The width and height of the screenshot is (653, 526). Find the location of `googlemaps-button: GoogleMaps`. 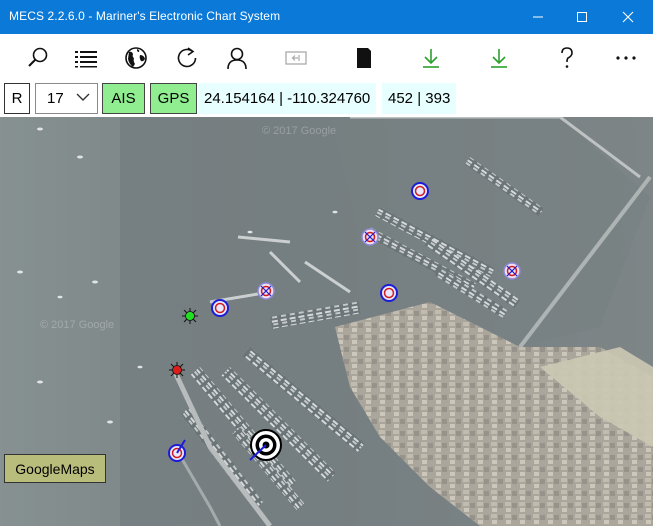

googlemaps-button: GoogleMaps is located at coordinates (55, 468).